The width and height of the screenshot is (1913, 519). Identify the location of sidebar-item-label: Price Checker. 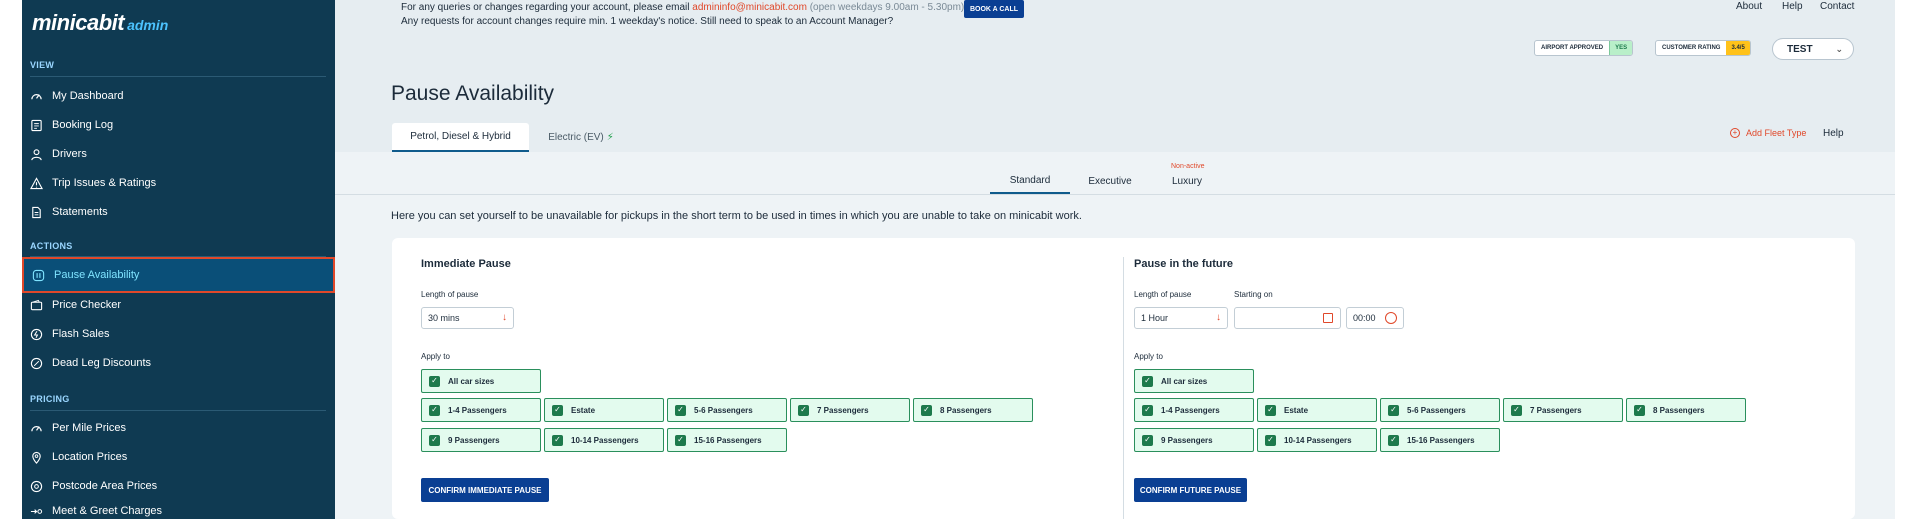
(87, 305).